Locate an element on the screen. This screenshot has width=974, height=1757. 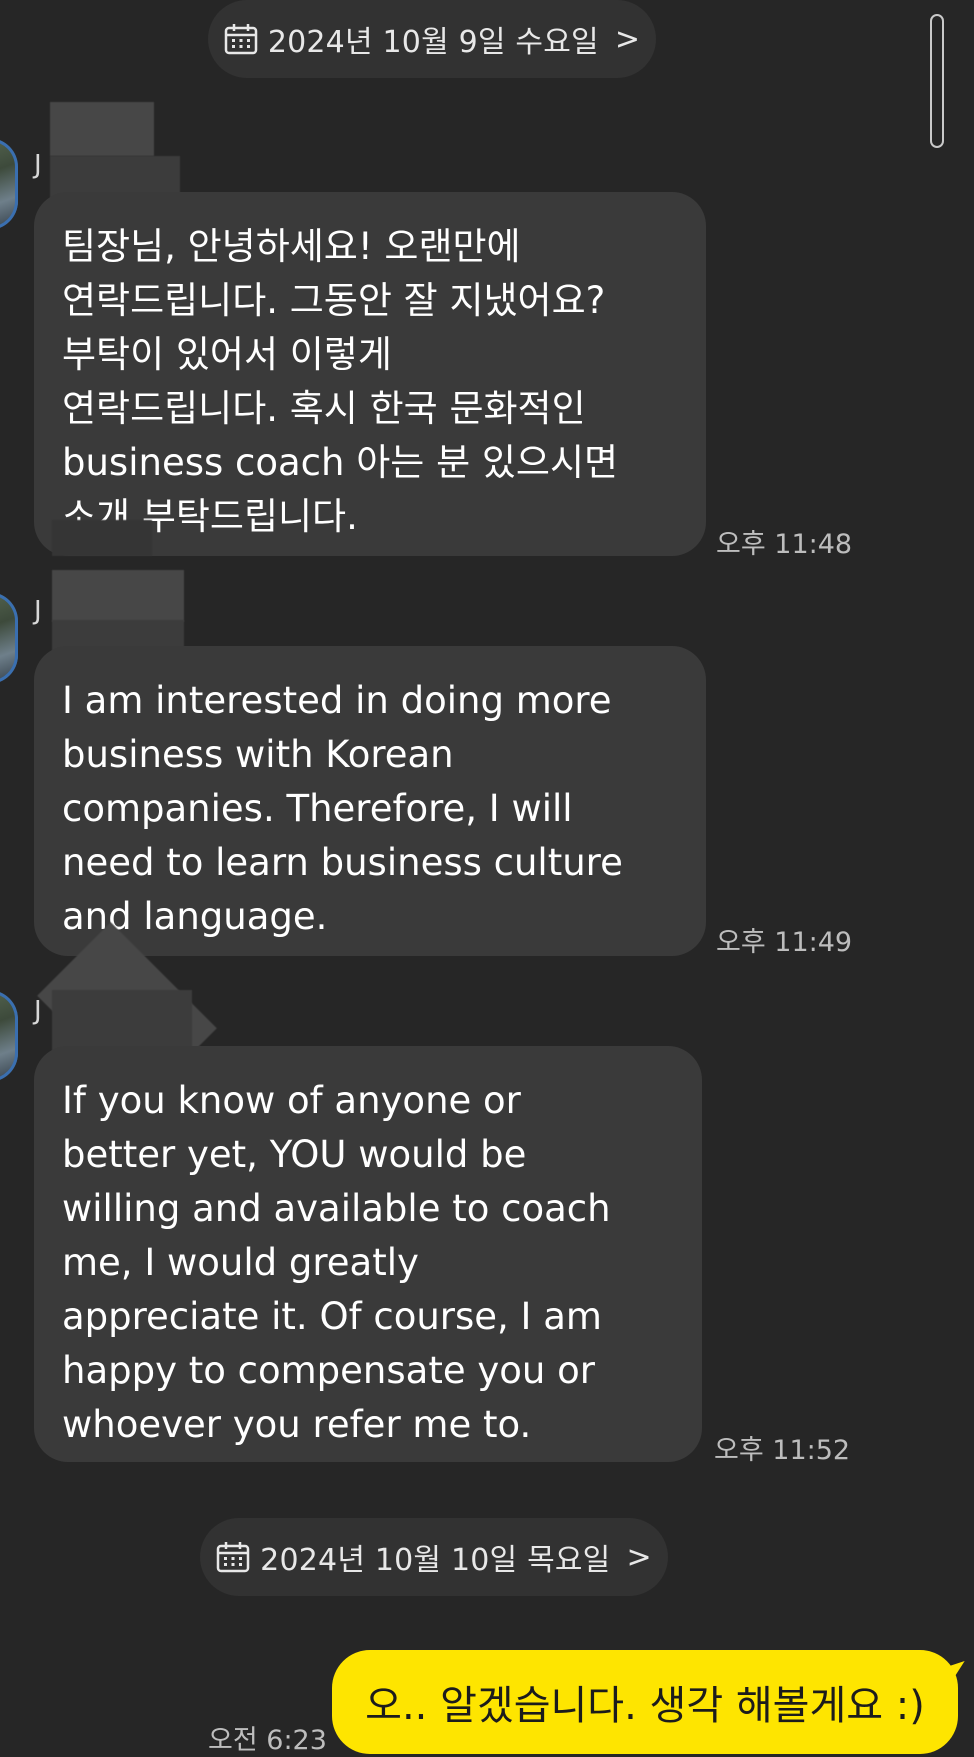
reply-bubble: 오.. 알겠습니다. 생각 해볼게요 :) is located at coordinates (645, 1702).